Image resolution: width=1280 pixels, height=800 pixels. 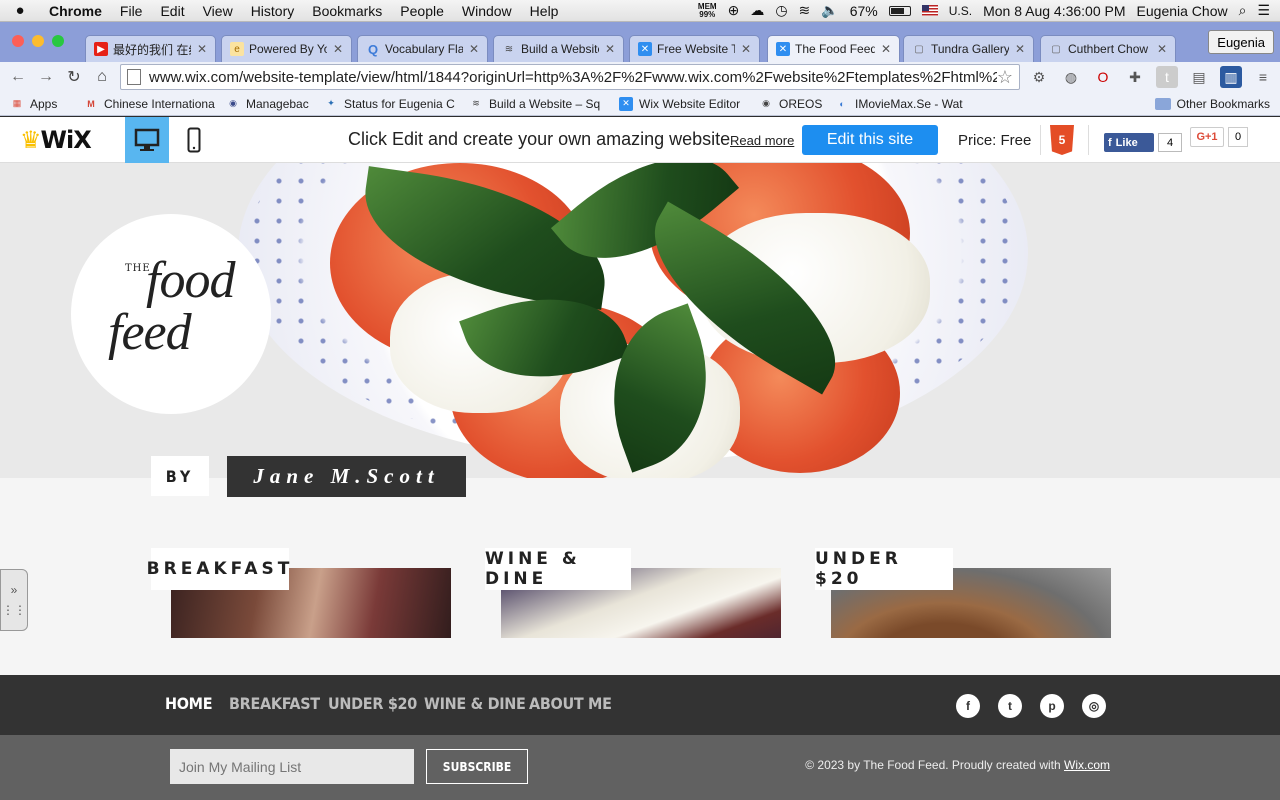 What do you see at coordinates (734, 10) in the screenshot?
I see `gamepad-icon: ⊕` at bounding box center [734, 10].